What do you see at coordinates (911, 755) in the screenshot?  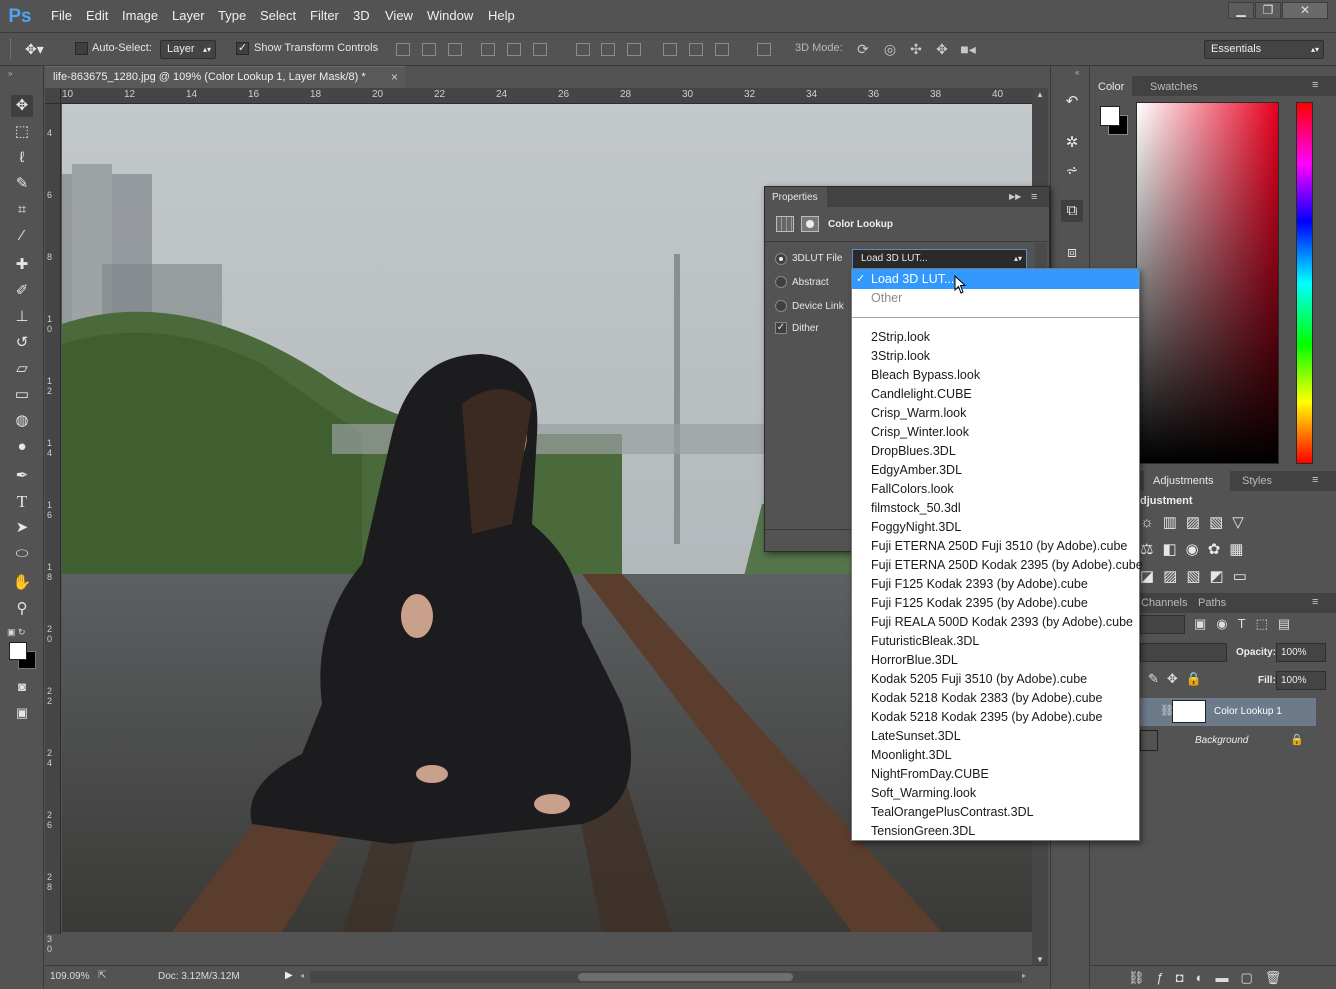 I see `dropdown-item: Moonlight.3DL` at bounding box center [911, 755].